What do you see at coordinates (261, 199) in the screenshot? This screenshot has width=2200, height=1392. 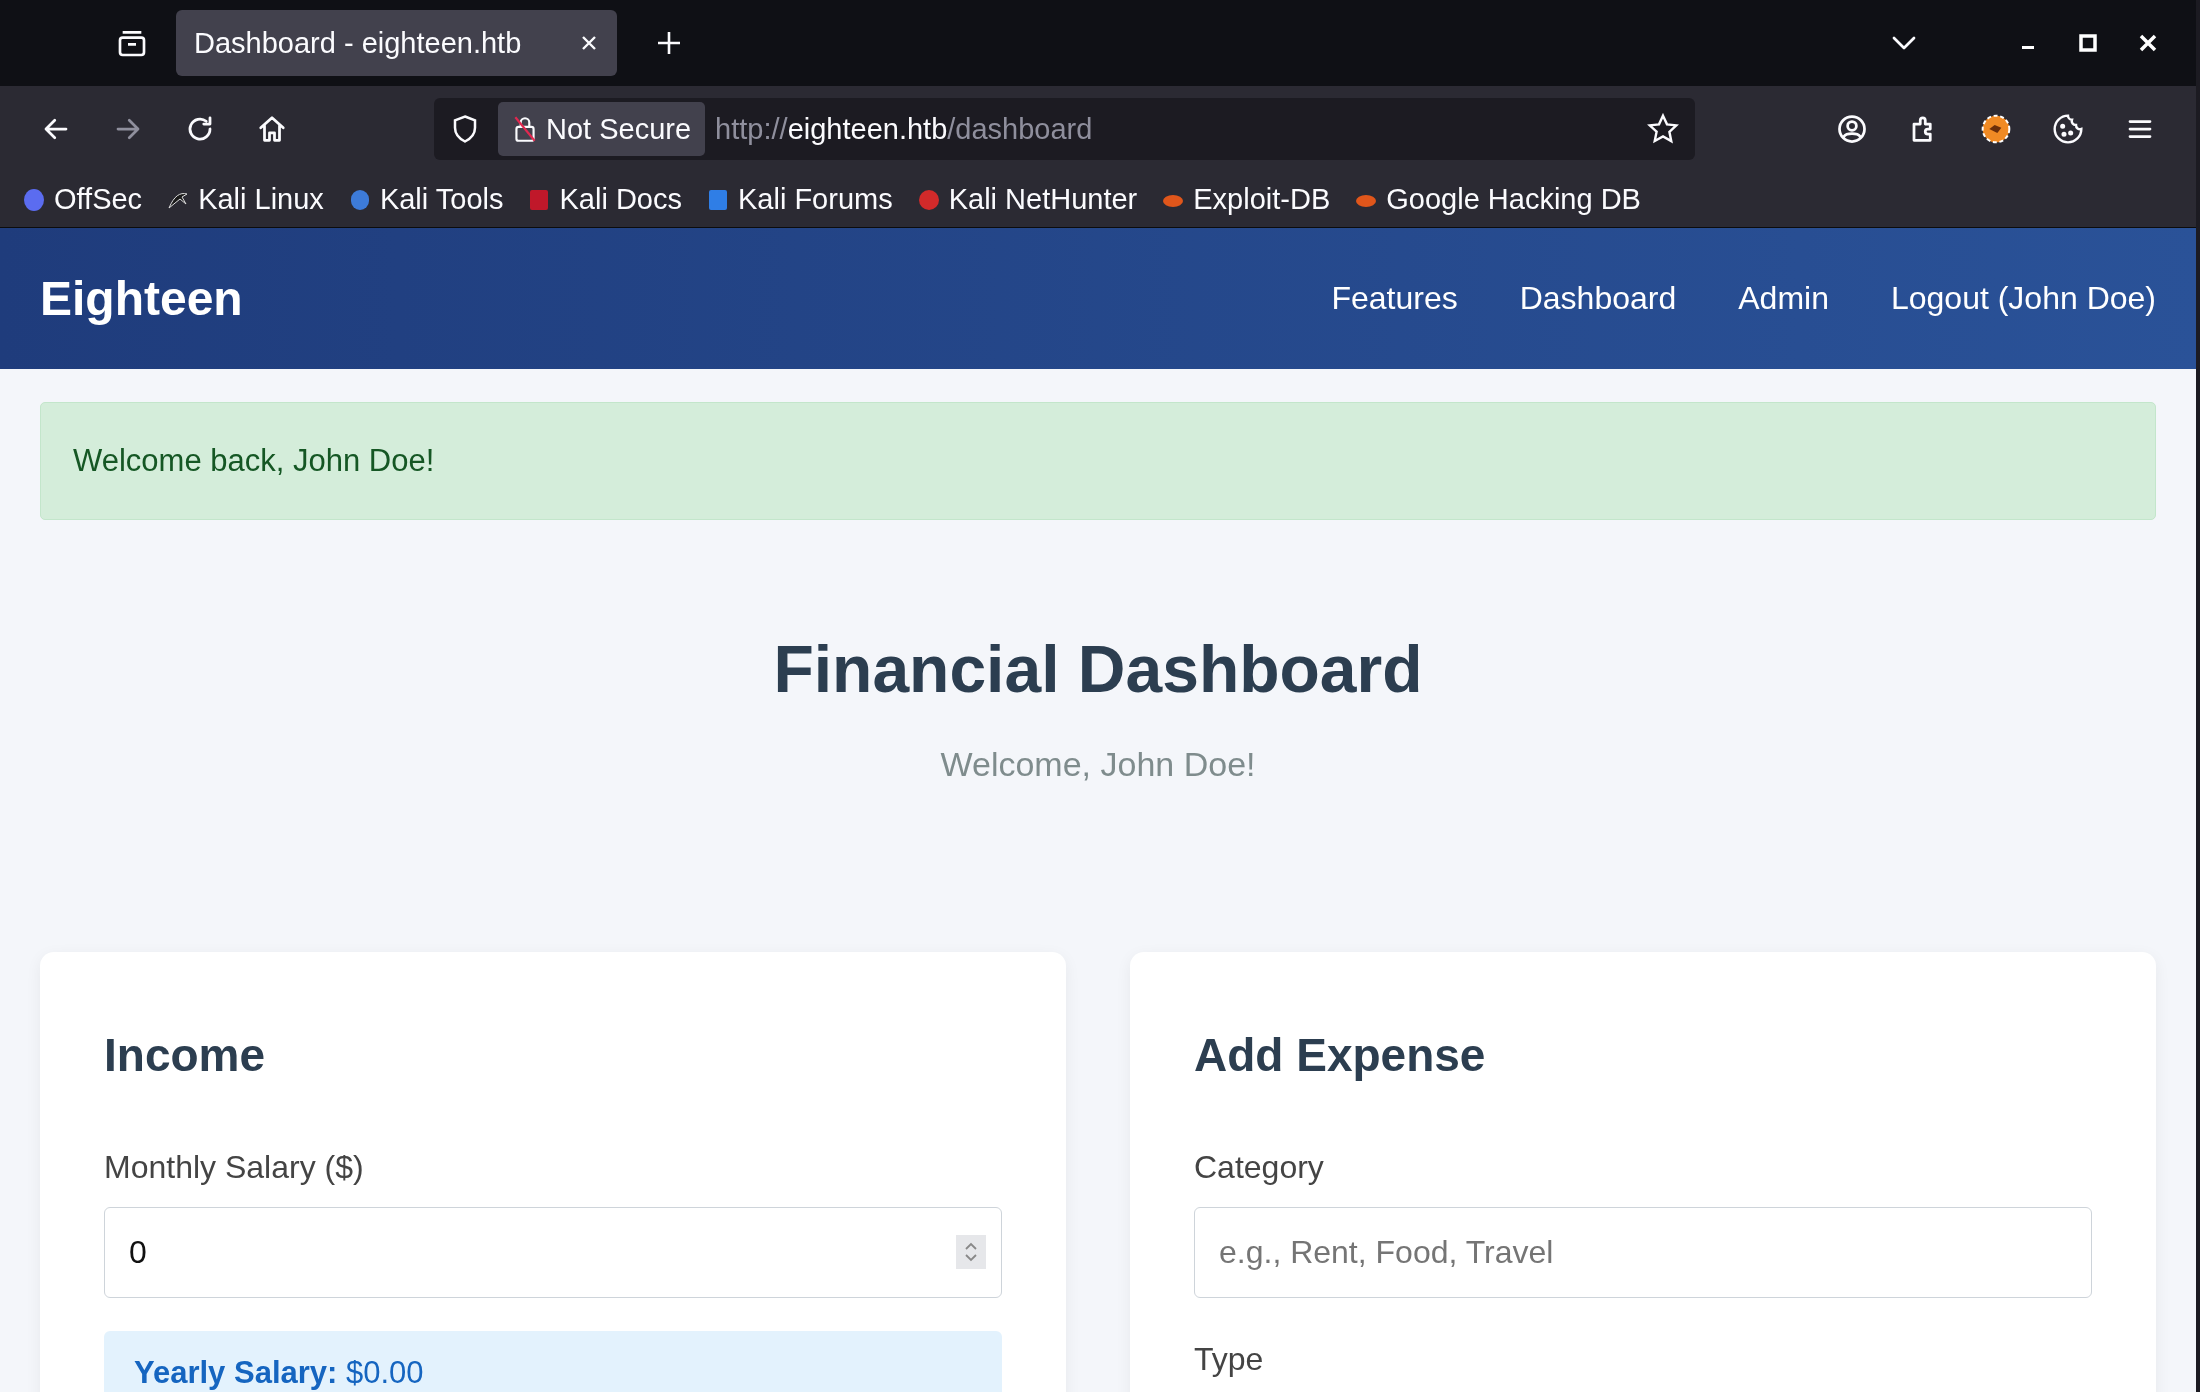 I see `bookmark-label: Kali Linux` at bounding box center [261, 199].